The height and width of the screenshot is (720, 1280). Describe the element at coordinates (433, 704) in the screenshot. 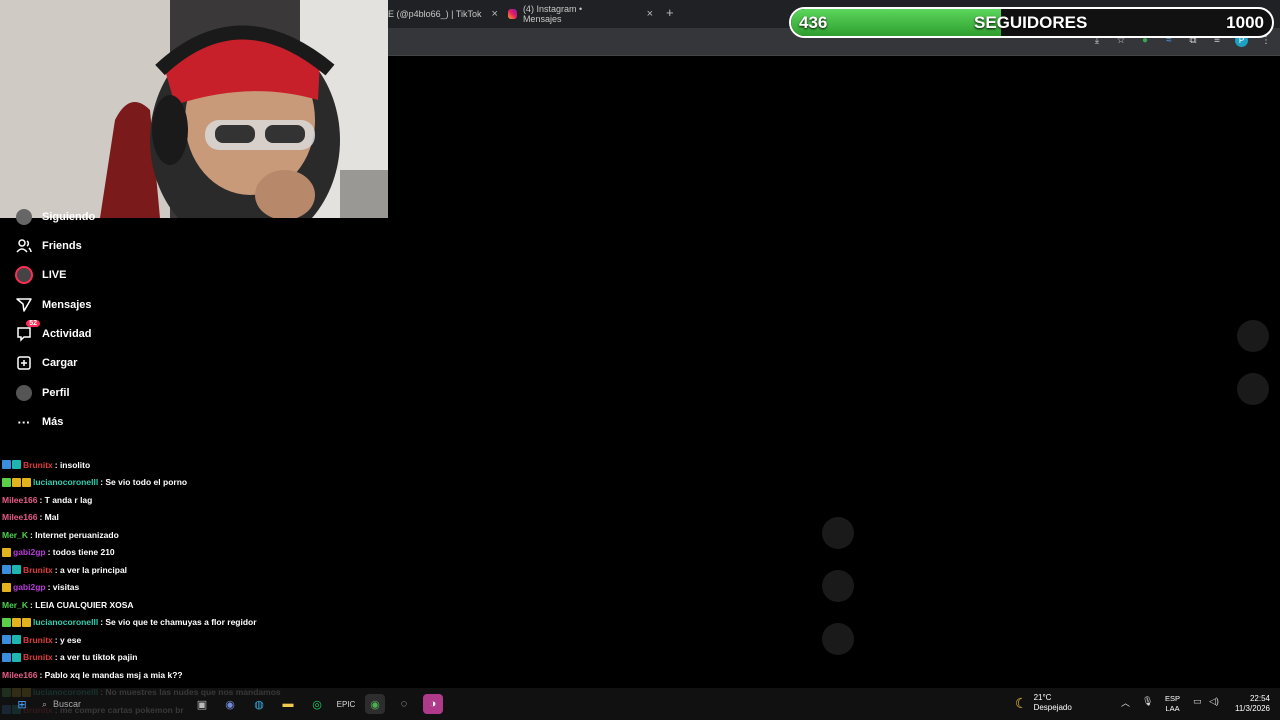

I see `streaming-app-icon: ◑` at that location.